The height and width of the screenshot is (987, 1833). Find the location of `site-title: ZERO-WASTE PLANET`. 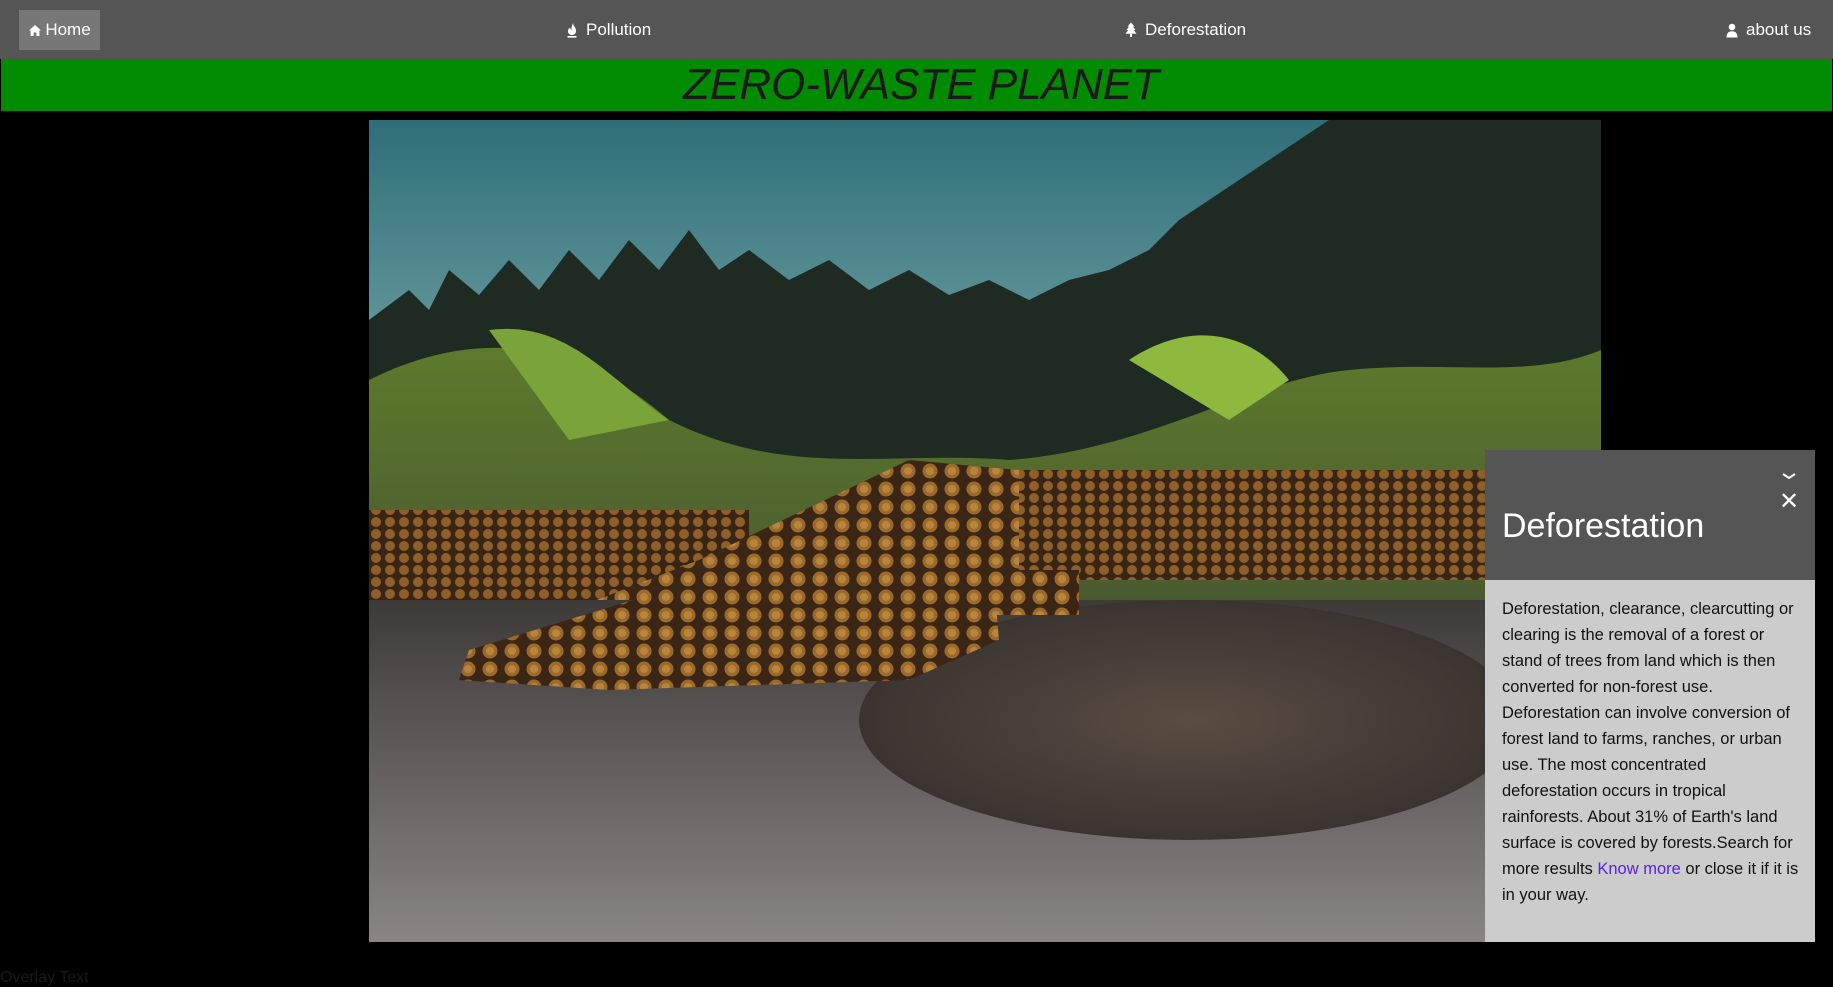

site-title: ZERO-WASTE PLANET is located at coordinates (921, 84).